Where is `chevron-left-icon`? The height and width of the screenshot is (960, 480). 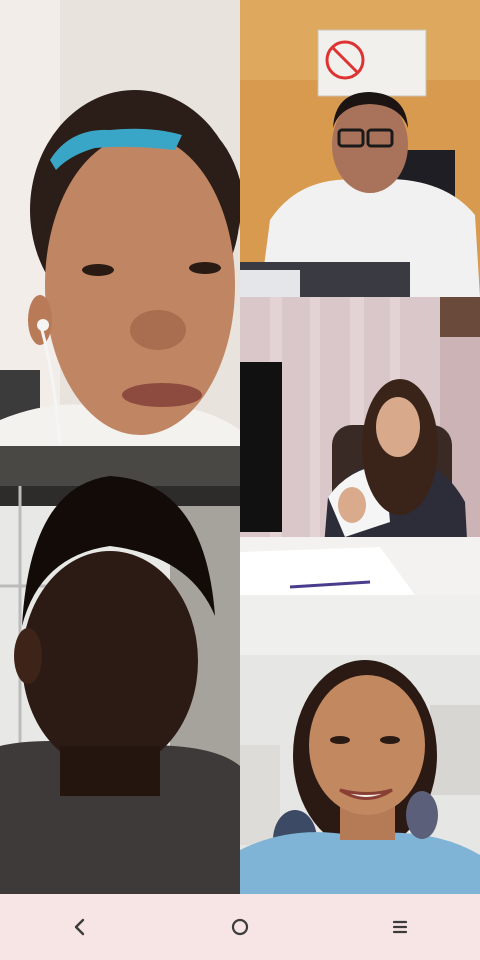 chevron-left-icon is located at coordinates (79, 927).